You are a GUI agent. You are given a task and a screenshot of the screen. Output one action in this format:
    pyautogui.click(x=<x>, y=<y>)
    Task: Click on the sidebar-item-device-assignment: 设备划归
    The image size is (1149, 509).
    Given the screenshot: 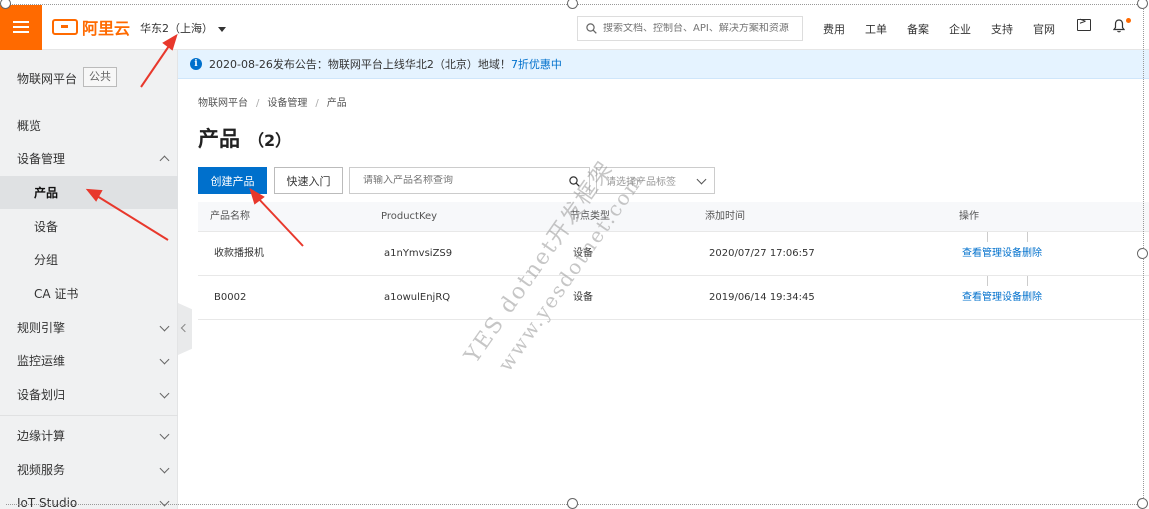 What is the action you would take?
    pyautogui.click(x=89, y=394)
    